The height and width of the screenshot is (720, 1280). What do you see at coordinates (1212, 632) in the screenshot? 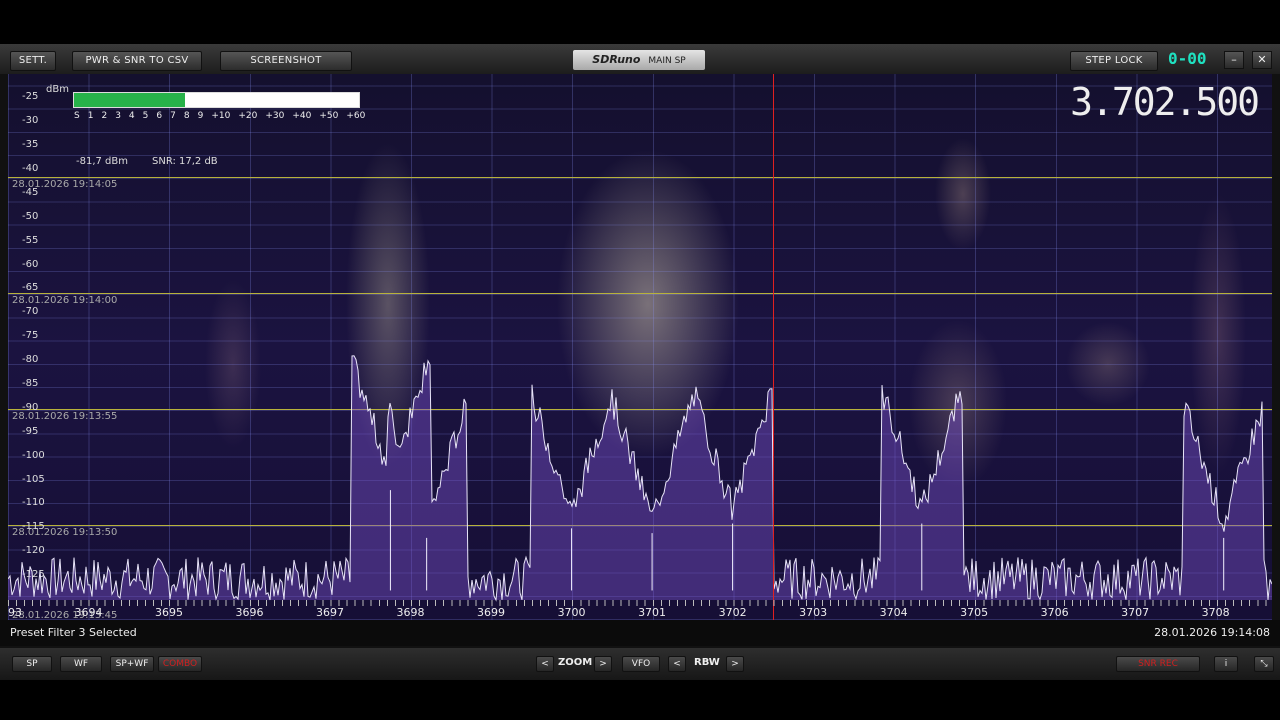
I see `status-datetime: 28.01.2026 19:14:08` at bounding box center [1212, 632].